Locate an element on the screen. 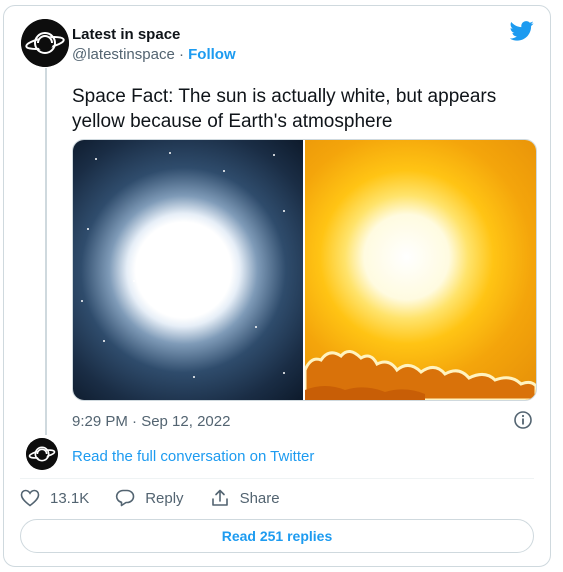 Image resolution: width=563 pixels, height=572 pixels. conversation-avatar is located at coordinates (42, 454).